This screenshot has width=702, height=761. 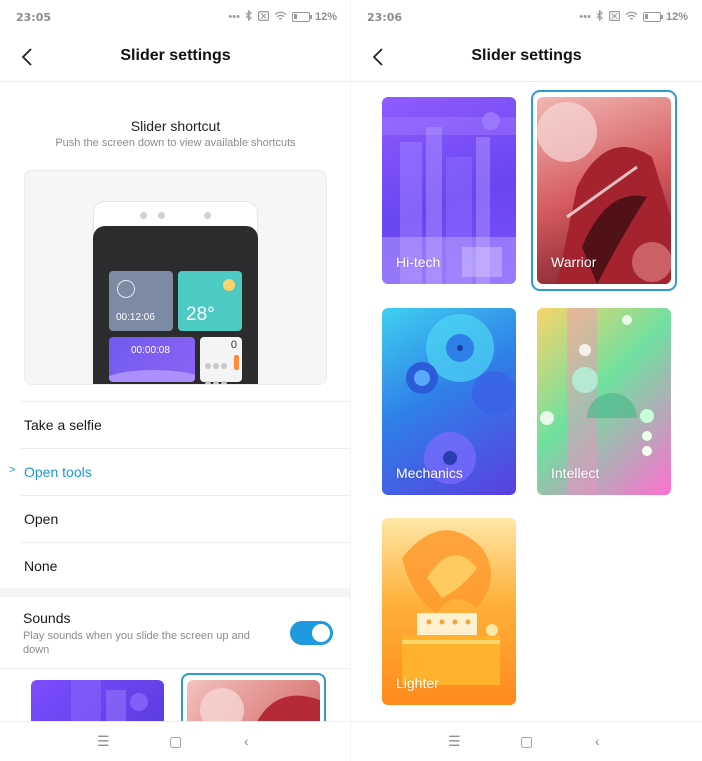 I want to click on theme-card-lighter: Lighter, so click(x=449, y=611).